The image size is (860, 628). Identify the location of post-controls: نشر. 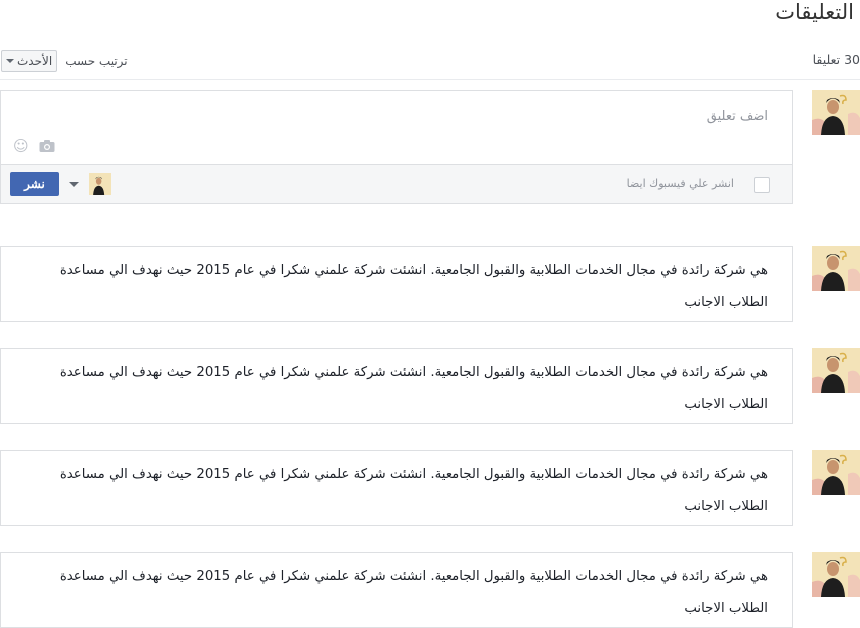
(60, 184).